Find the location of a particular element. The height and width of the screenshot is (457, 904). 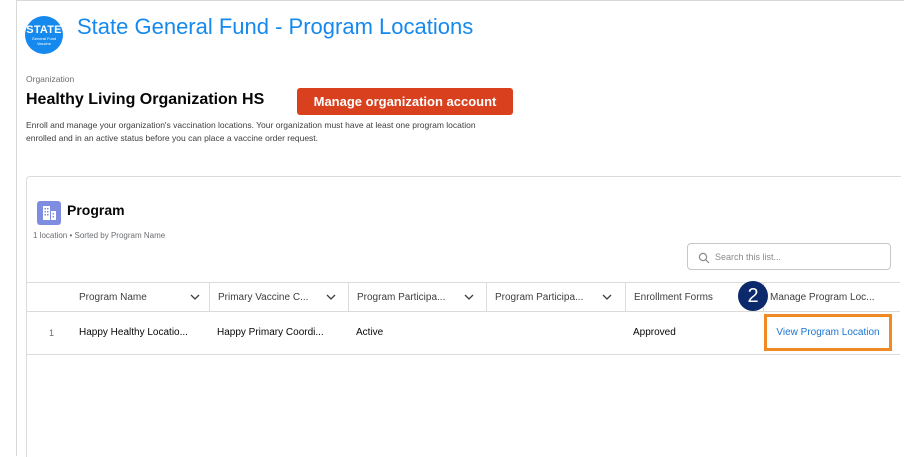

building-icon is located at coordinates (49, 213).